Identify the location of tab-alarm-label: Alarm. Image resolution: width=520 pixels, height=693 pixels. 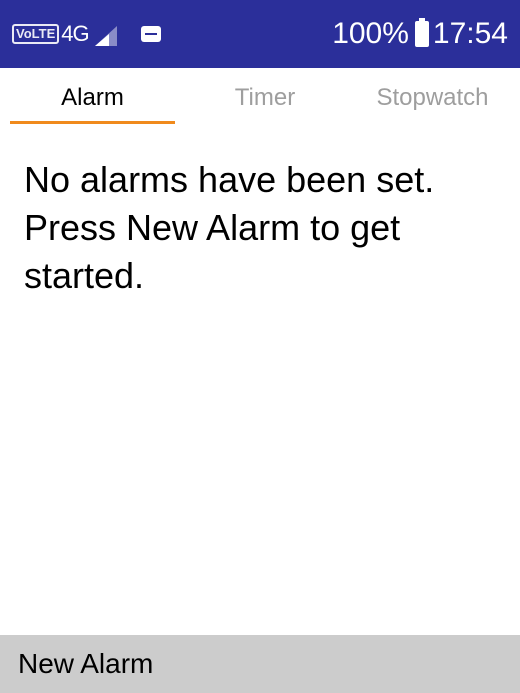
(92, 97).